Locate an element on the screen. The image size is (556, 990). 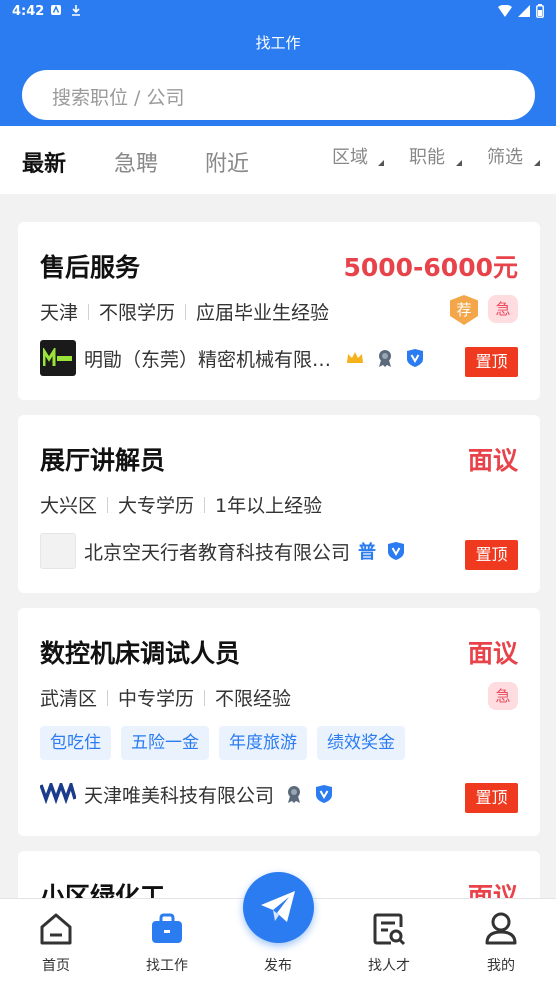
job-title: 售后服务 is located at coordinates (90, 267).